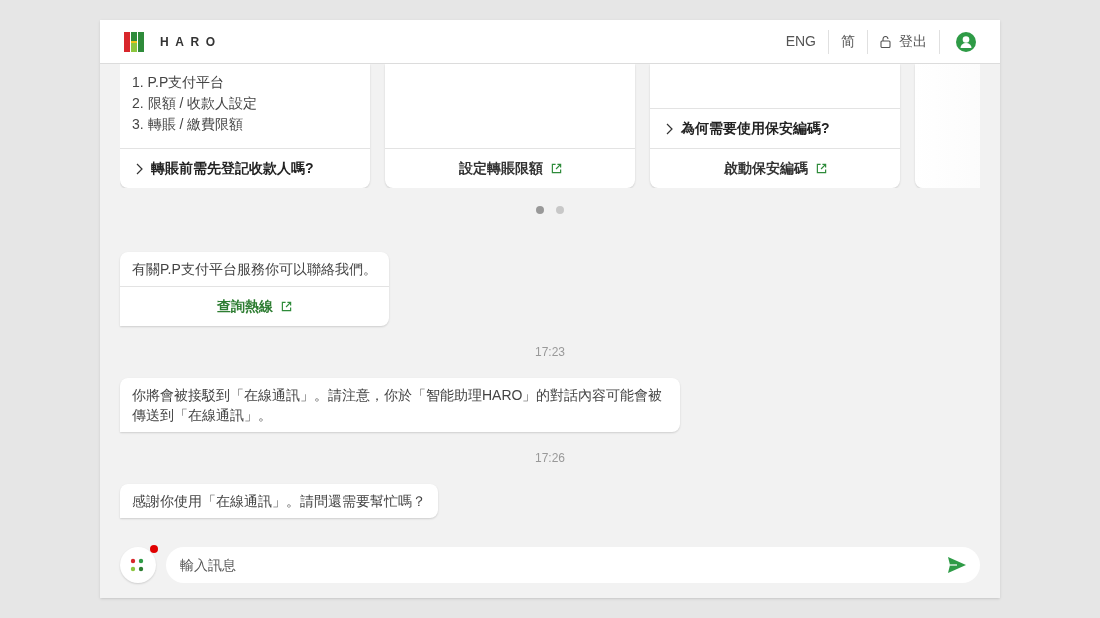 The image size is (1100, 618). What do you see at coordinates (957, 565) in the screenshot?
I see `send-icon` at bounding box center [957, 565].